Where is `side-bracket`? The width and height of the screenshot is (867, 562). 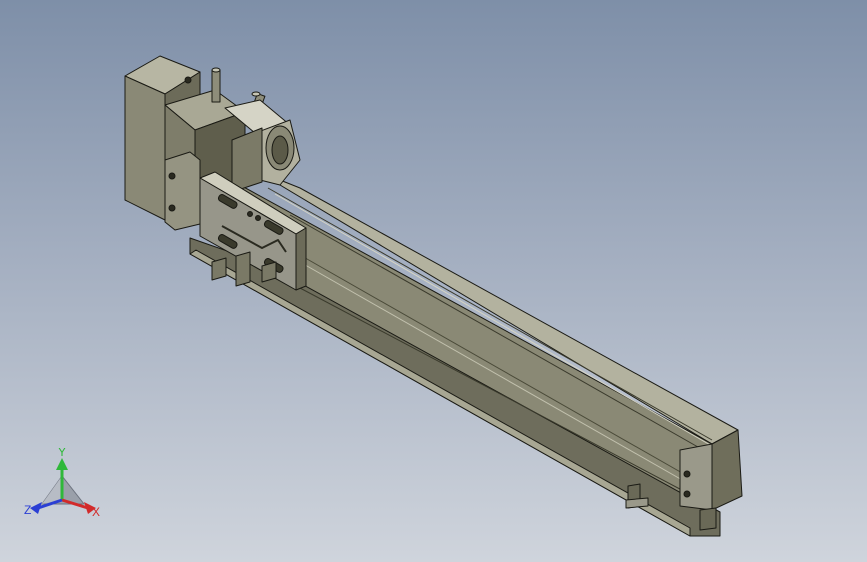 side-bracket is located at coordinates (182, 191).